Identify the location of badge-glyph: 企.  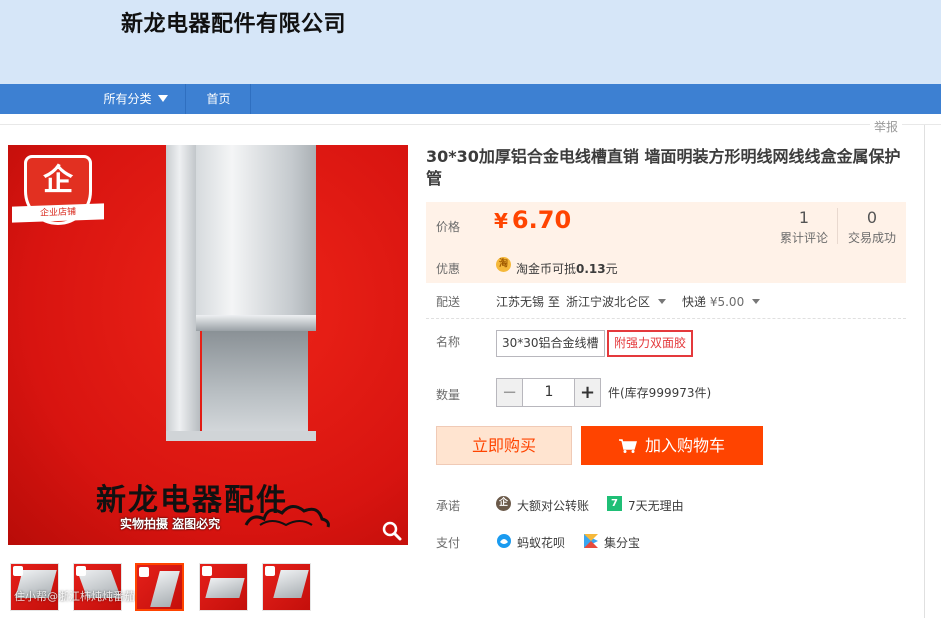
(58, 180).